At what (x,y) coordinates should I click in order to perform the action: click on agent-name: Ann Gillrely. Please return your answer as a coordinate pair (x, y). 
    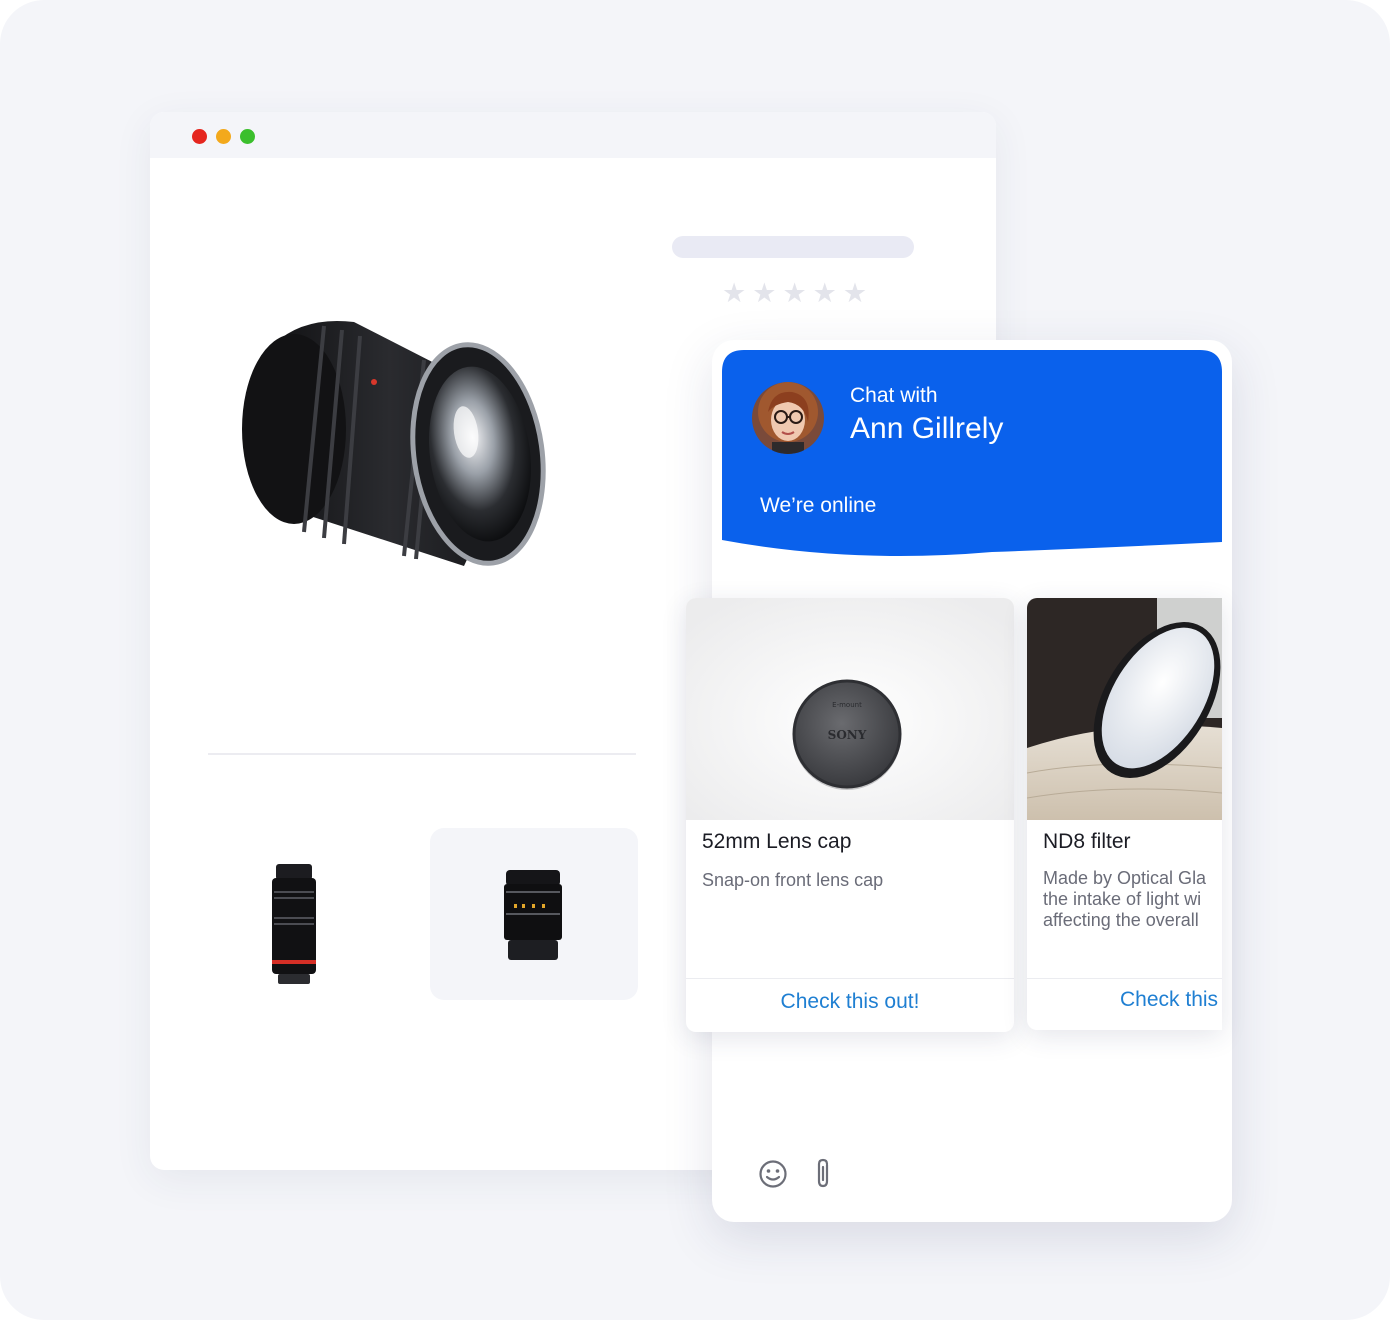
    Looking at the image, I should click on (927, 428).